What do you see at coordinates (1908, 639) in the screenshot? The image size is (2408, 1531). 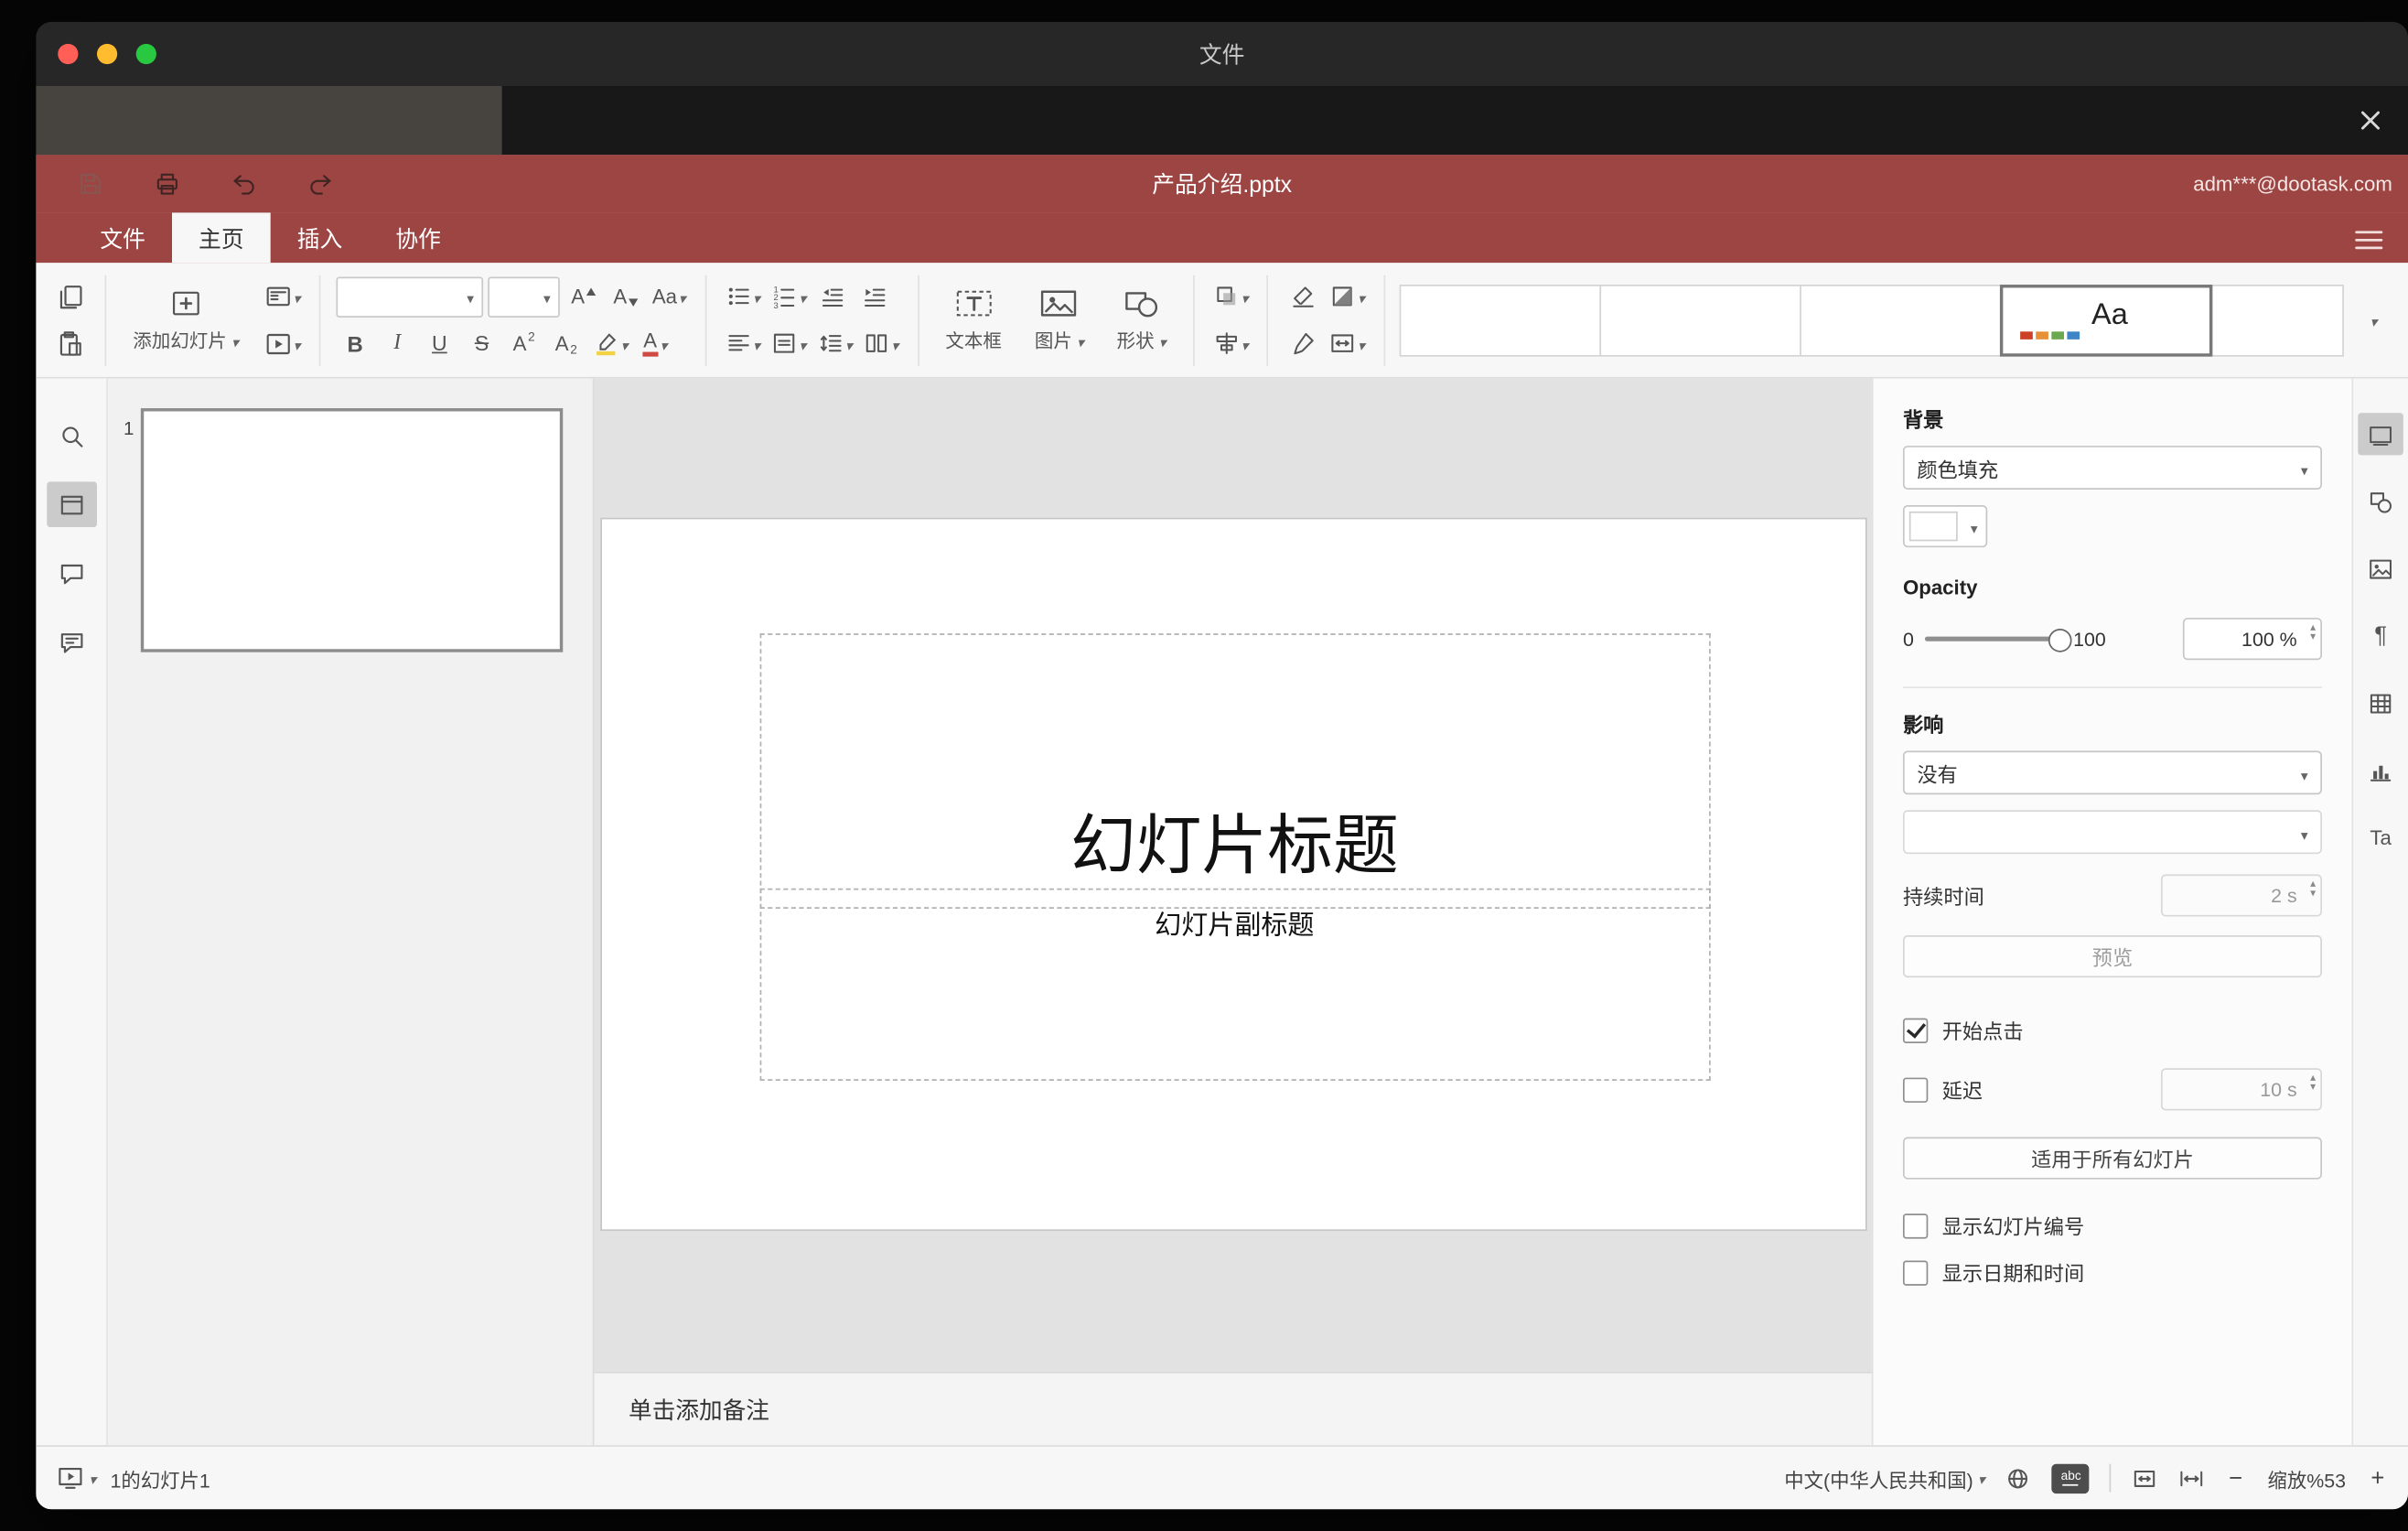 I see `opacity-min: 0` at bounding box center [1908, 639].